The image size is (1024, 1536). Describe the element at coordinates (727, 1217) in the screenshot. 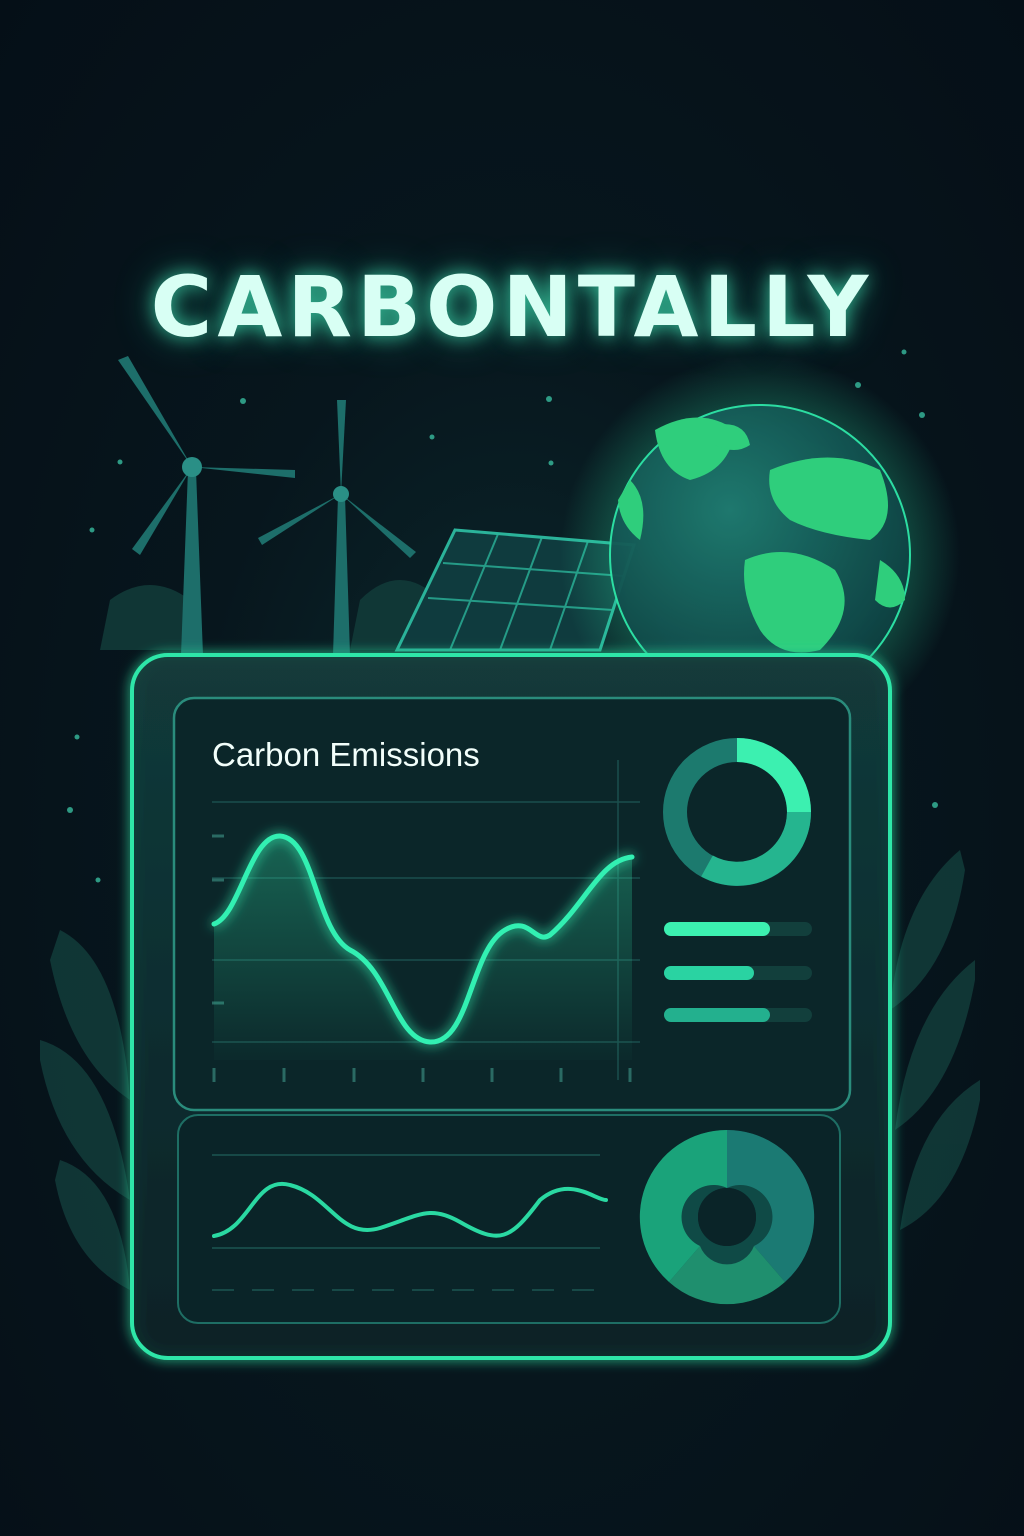

I see `secondary-donut-chart` at that location.